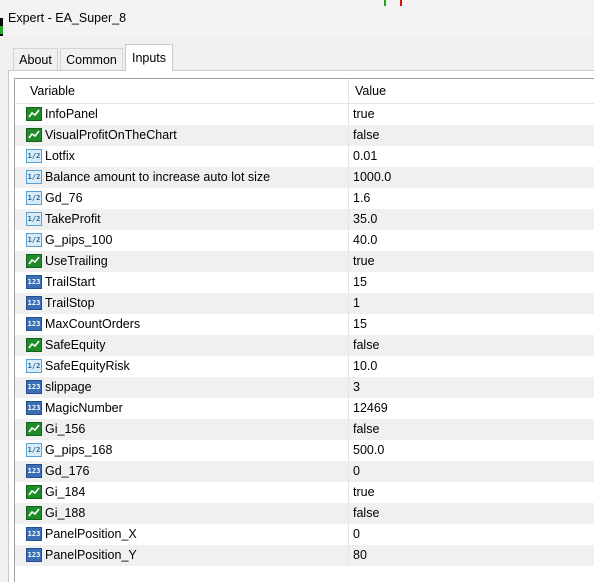  I want to click on variable-value: 80, so click(360, 555).